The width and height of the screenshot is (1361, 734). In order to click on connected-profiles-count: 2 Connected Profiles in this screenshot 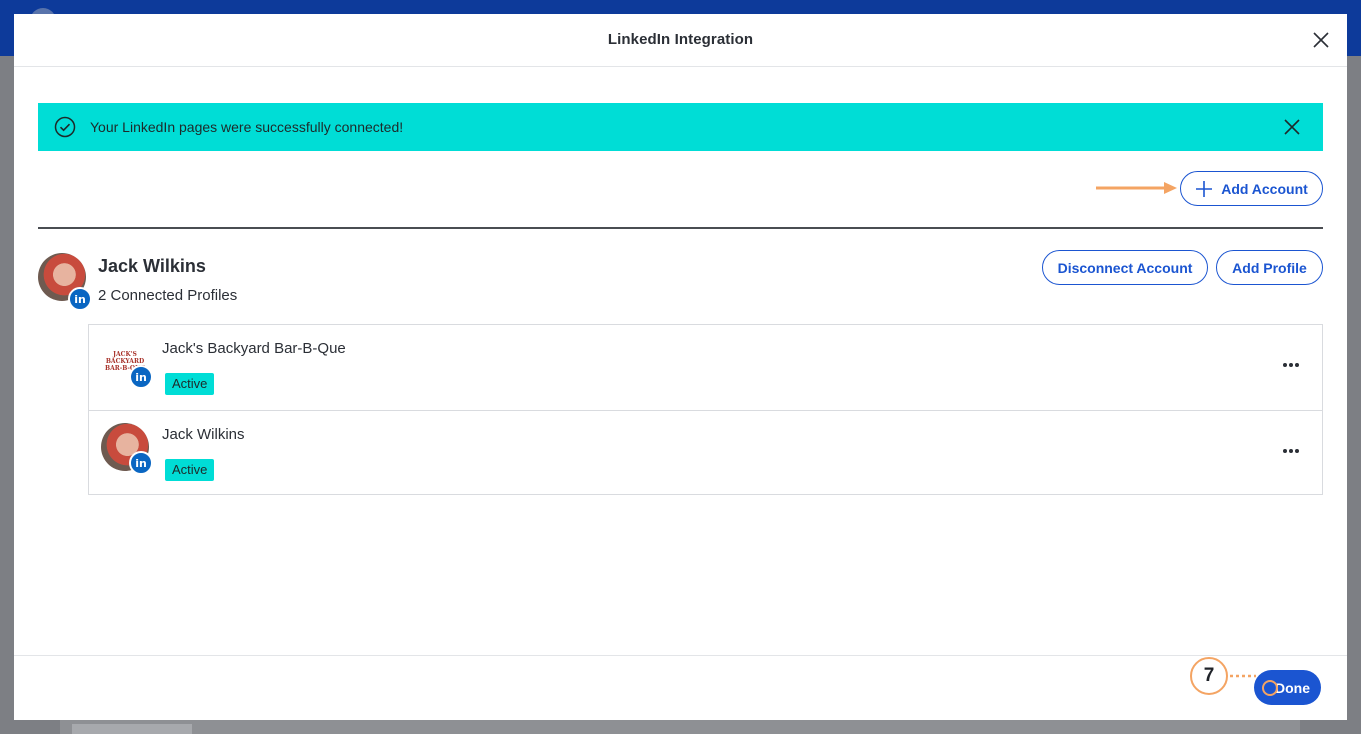, I will do `click(168, 295)`.